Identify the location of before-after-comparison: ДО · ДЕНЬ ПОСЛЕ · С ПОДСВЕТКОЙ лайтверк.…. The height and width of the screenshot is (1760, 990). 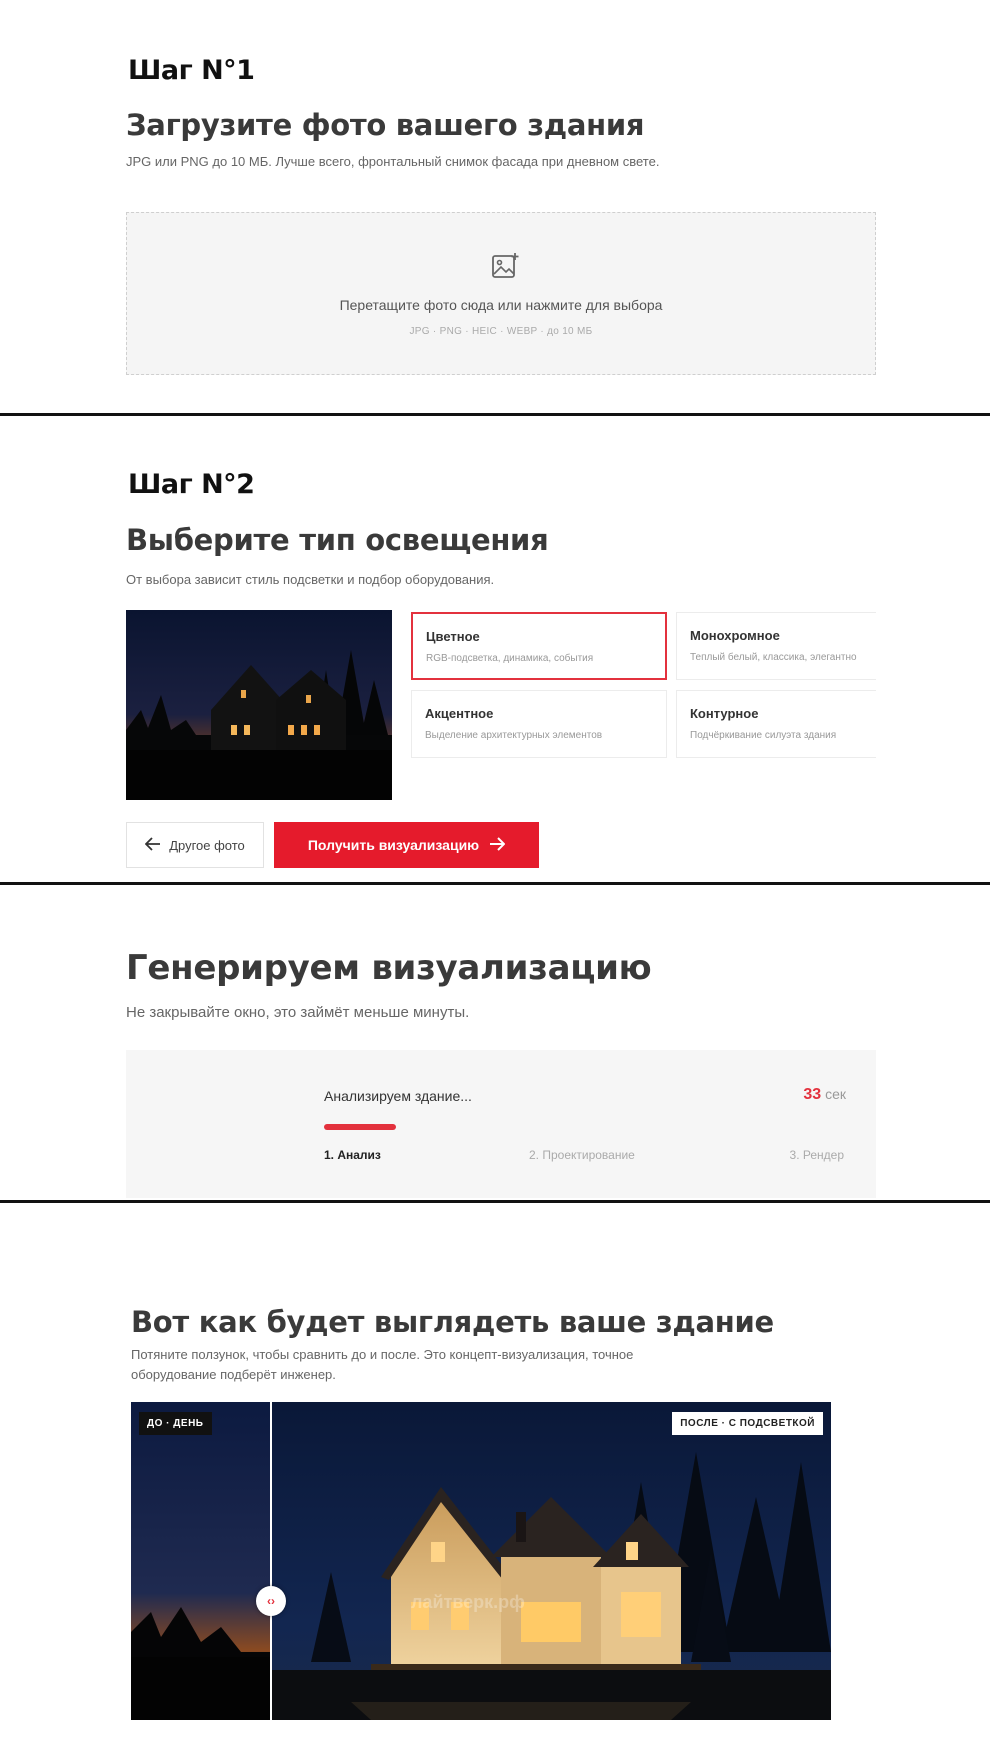
(481, 1561).